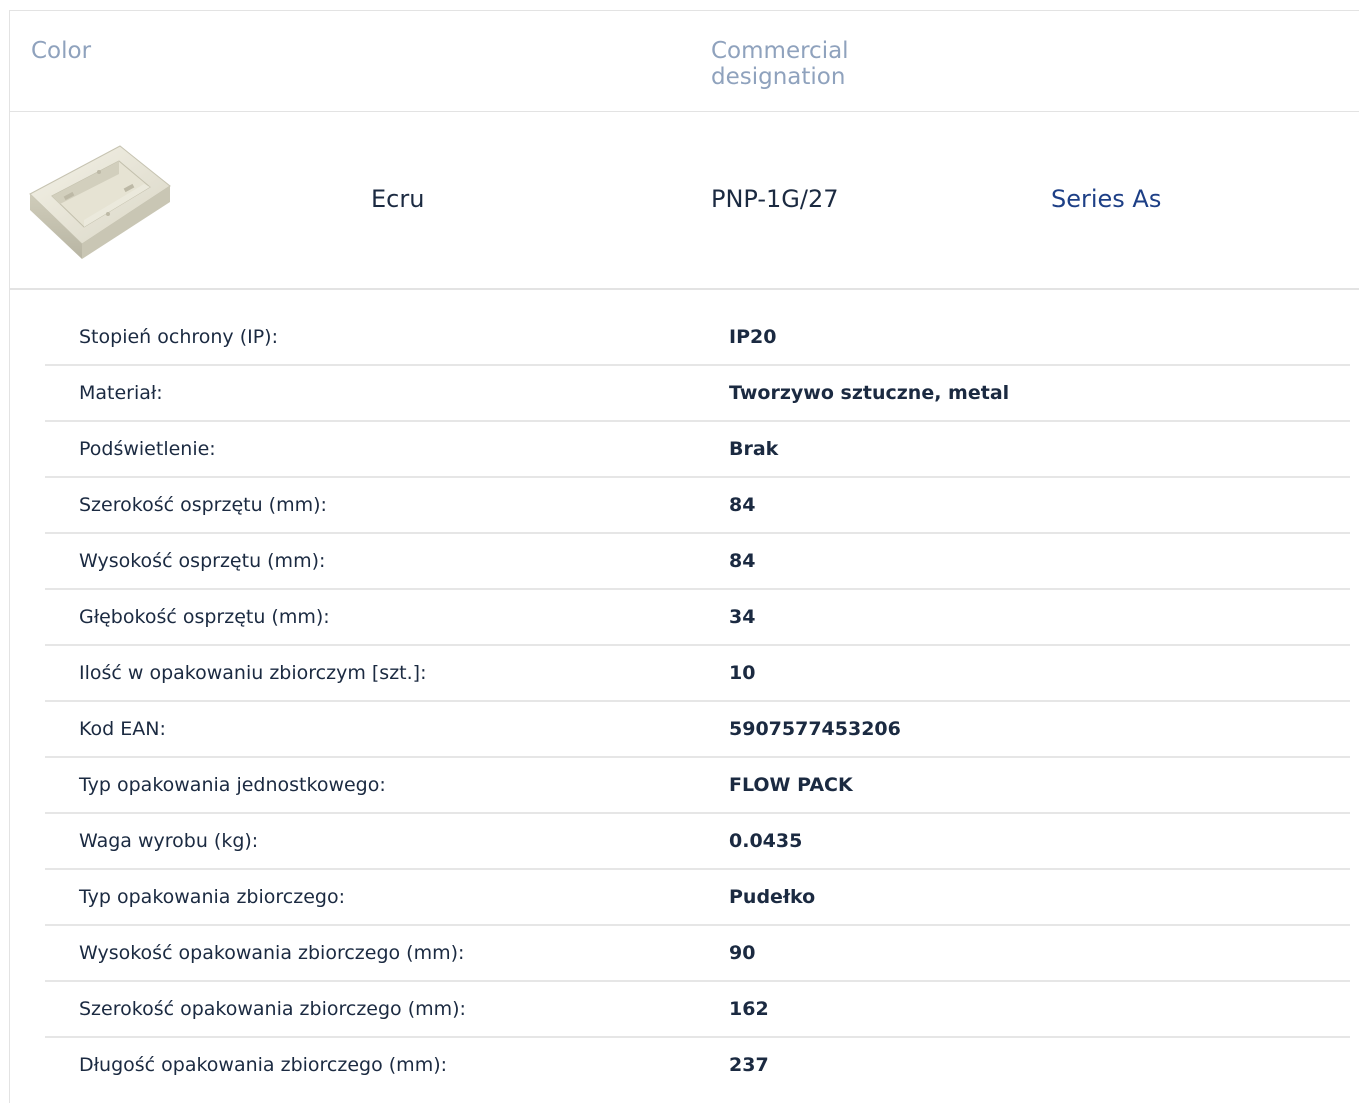 The height and width of the screenshot is (1103, 1359). Describe the element at coordinates (272, 953) in the screenshot. I see `spec-label: Wysokość opakowania zbiorczego (mm):` at that location.